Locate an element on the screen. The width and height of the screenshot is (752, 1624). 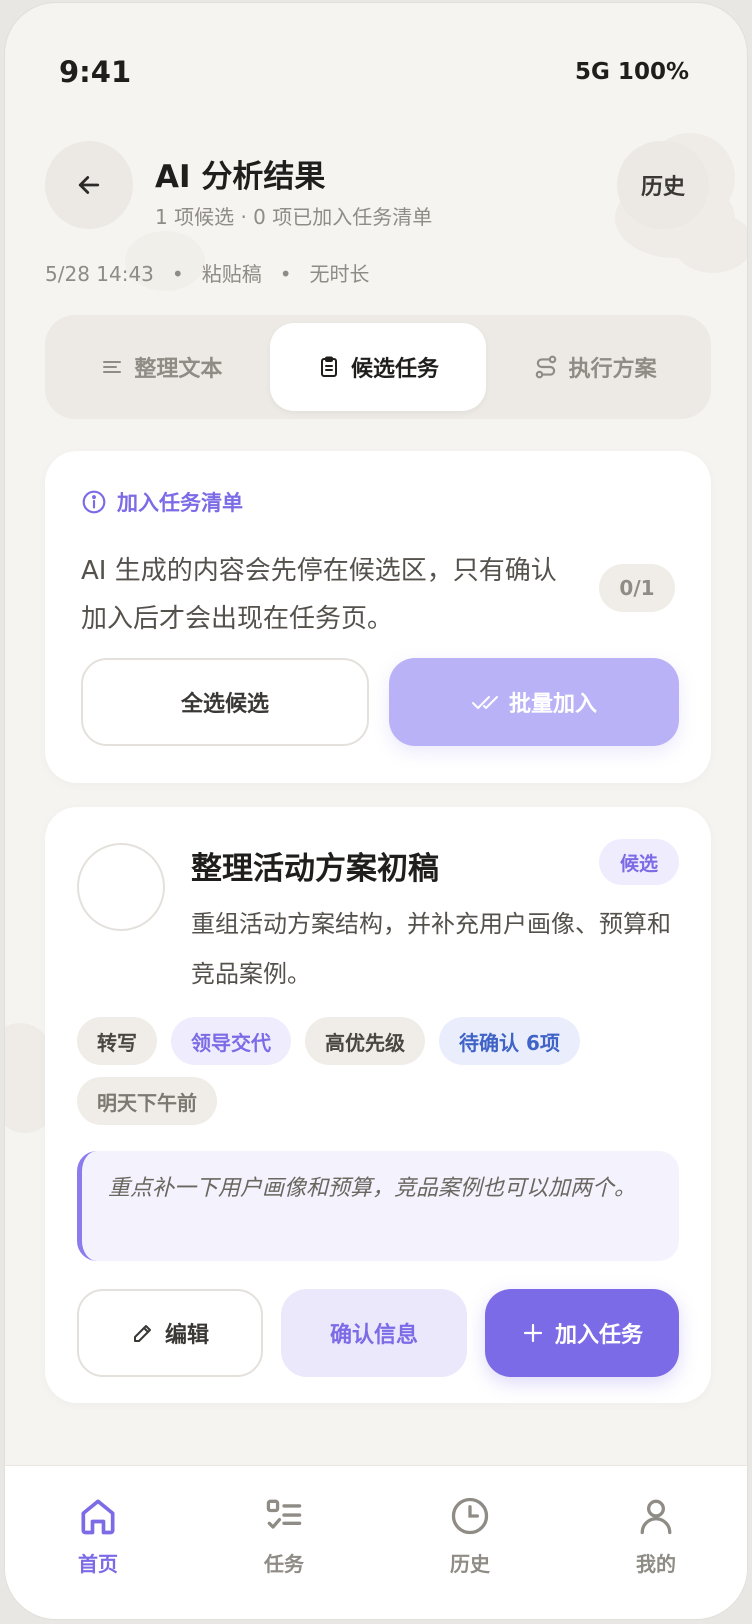
tab-candidate-tasks: 候选任务 is located at coordinates (378, 367).